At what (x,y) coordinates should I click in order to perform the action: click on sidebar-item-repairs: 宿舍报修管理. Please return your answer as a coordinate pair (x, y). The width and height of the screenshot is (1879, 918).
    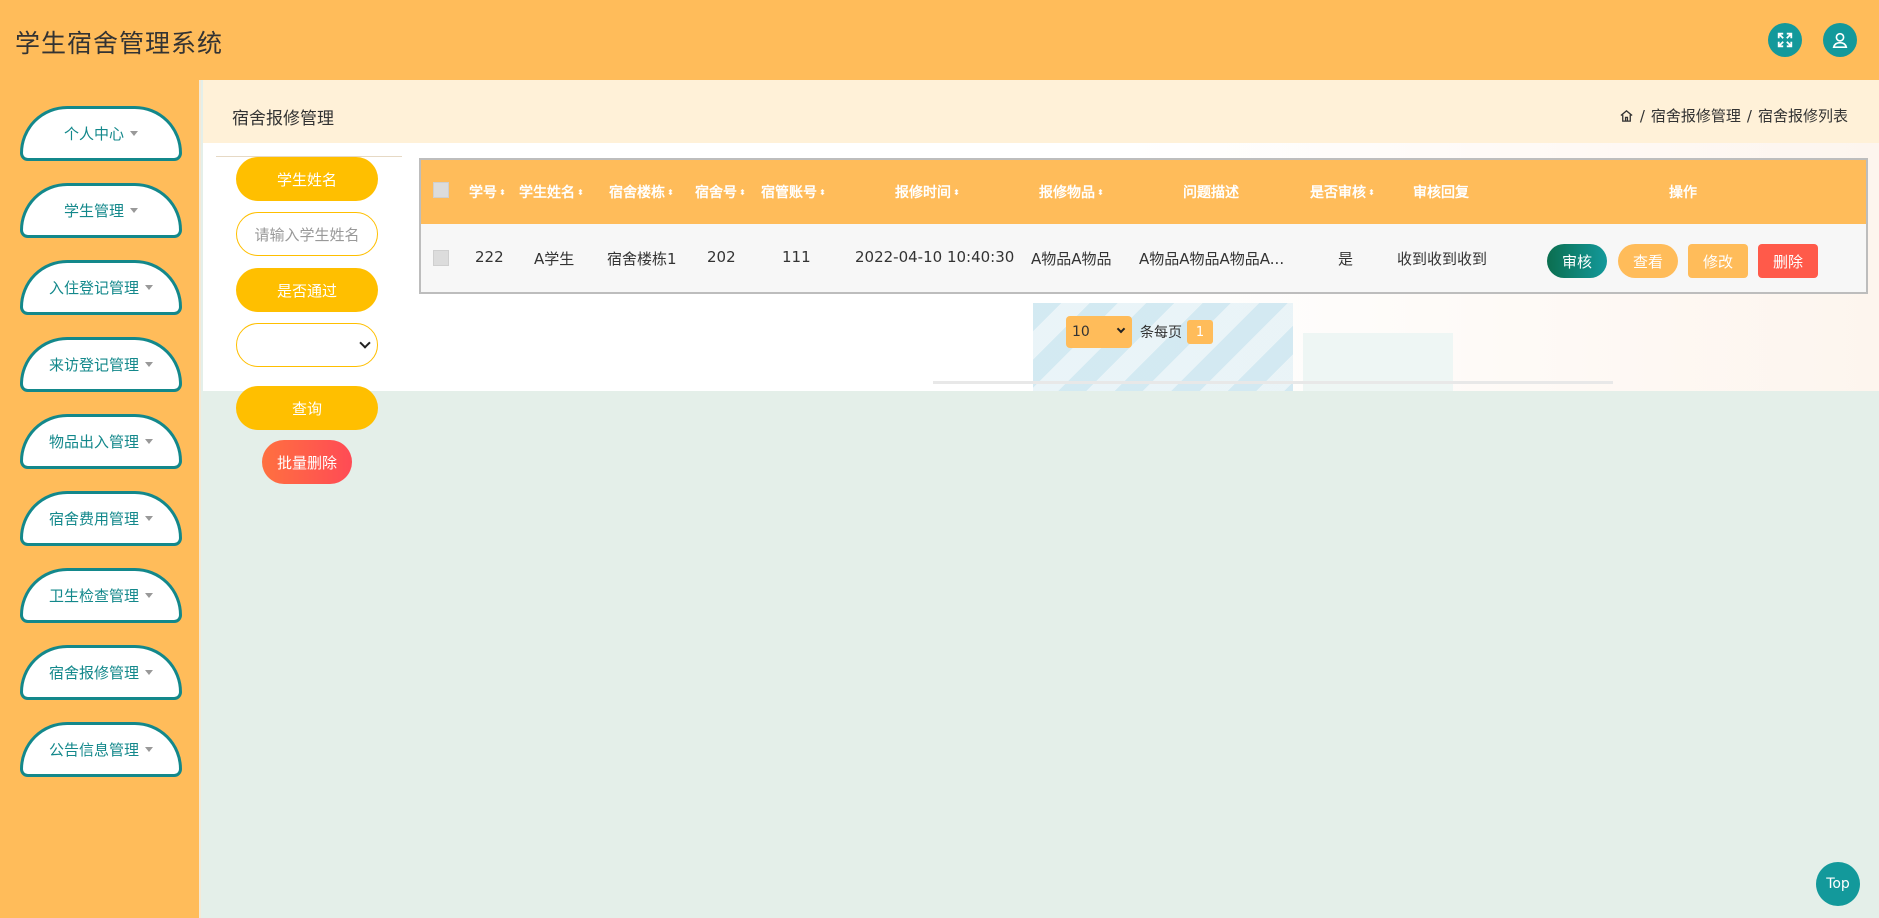
    Looking at the image, I should click on (101, 672).